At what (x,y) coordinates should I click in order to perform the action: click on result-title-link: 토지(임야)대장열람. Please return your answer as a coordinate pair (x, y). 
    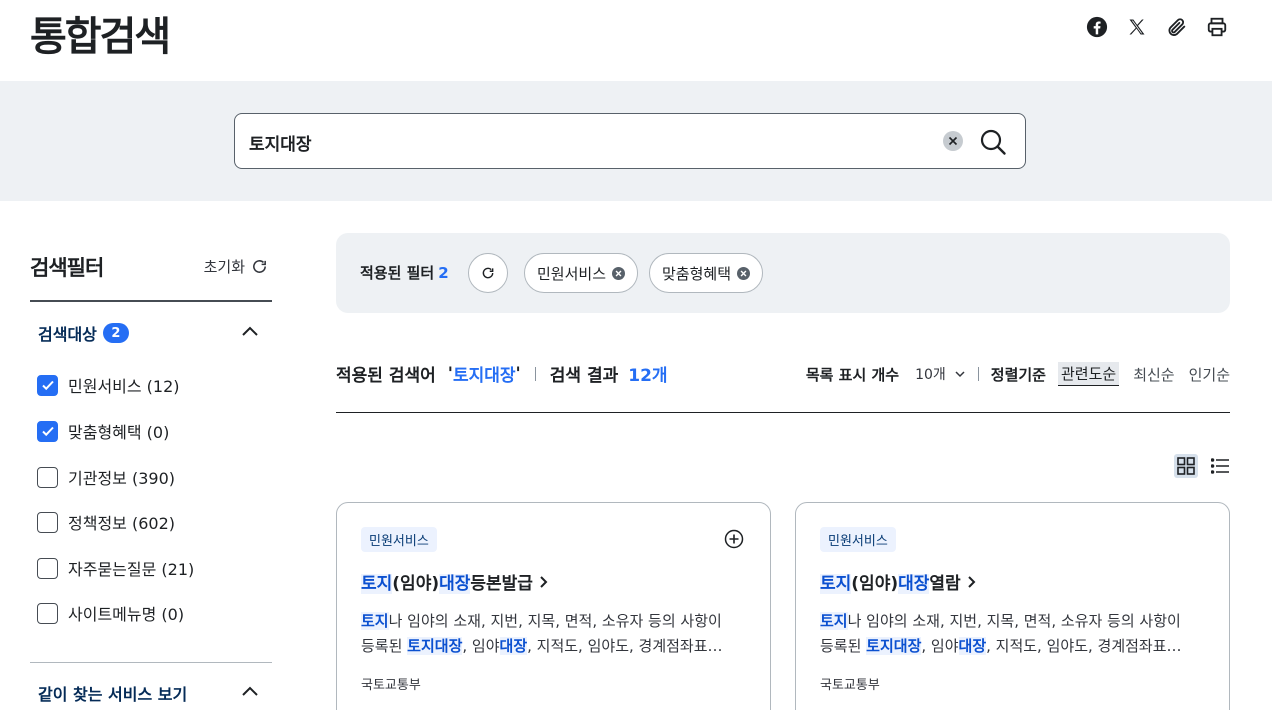
    Looking at the image, I should click on (899, 581).